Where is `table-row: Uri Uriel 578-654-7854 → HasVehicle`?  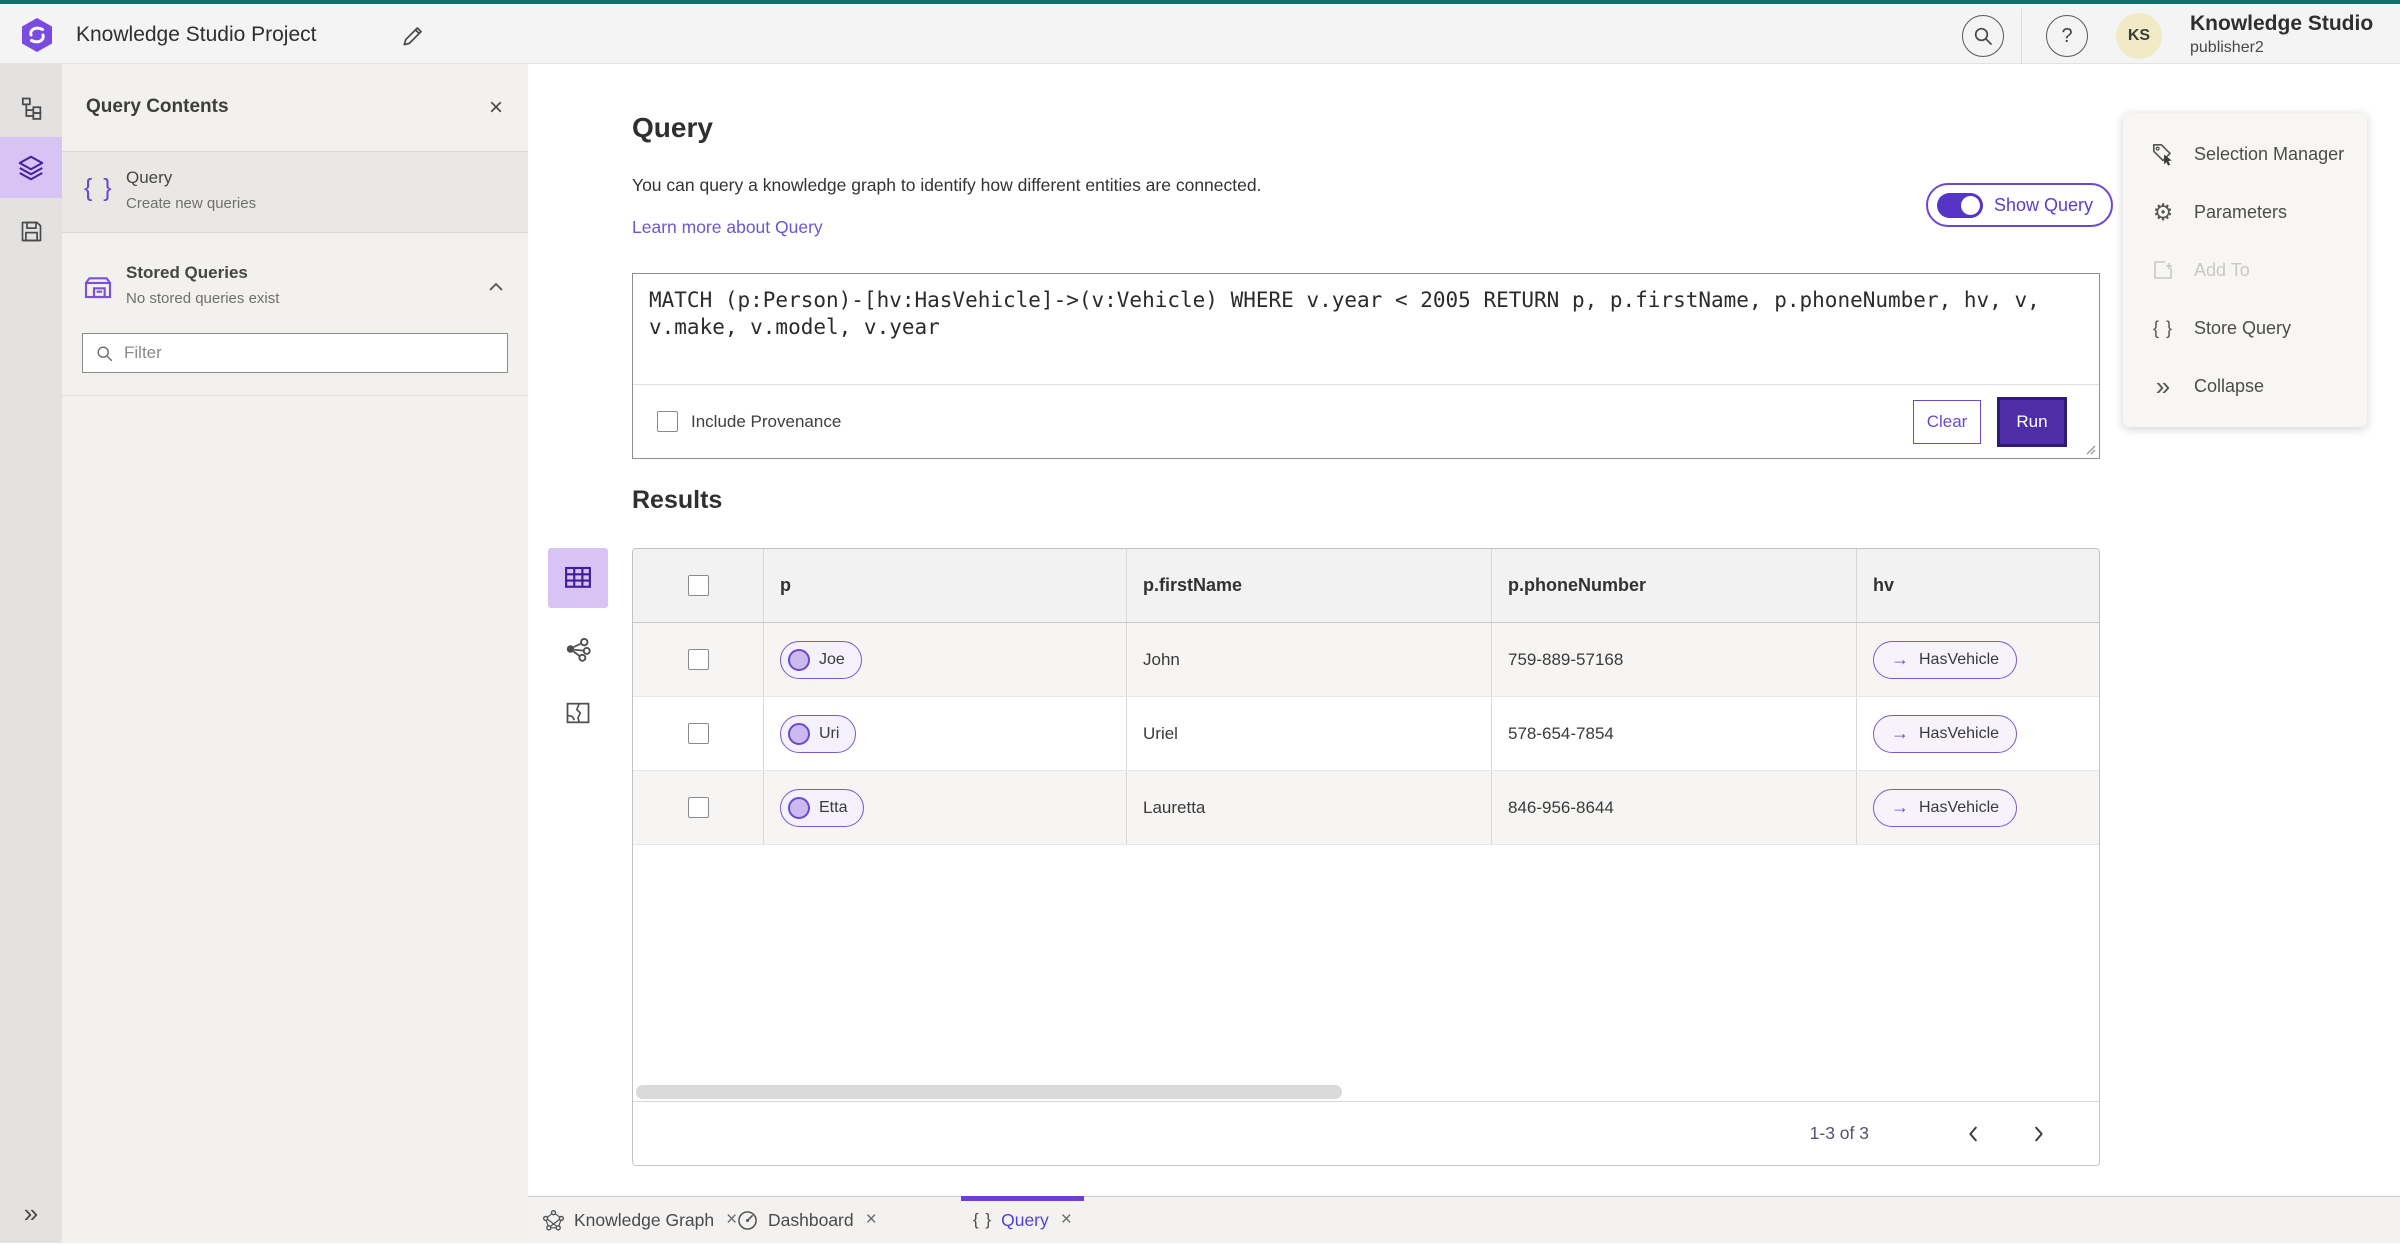 table-row: Uri Uriel 578-654-7854 → HasVehicle is located at coordinates (1366, 734).